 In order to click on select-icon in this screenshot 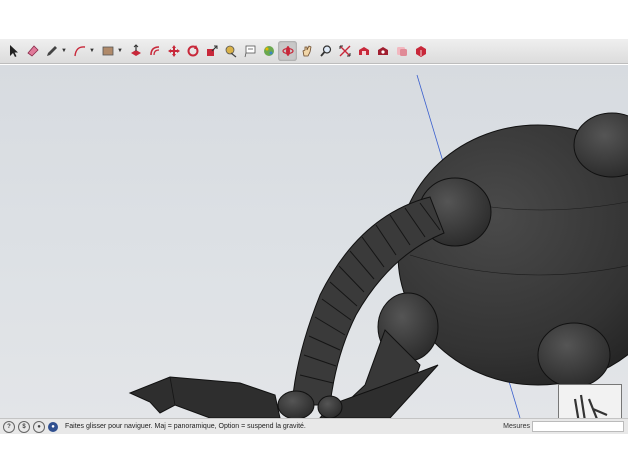, I will do `click(13, 51)`.